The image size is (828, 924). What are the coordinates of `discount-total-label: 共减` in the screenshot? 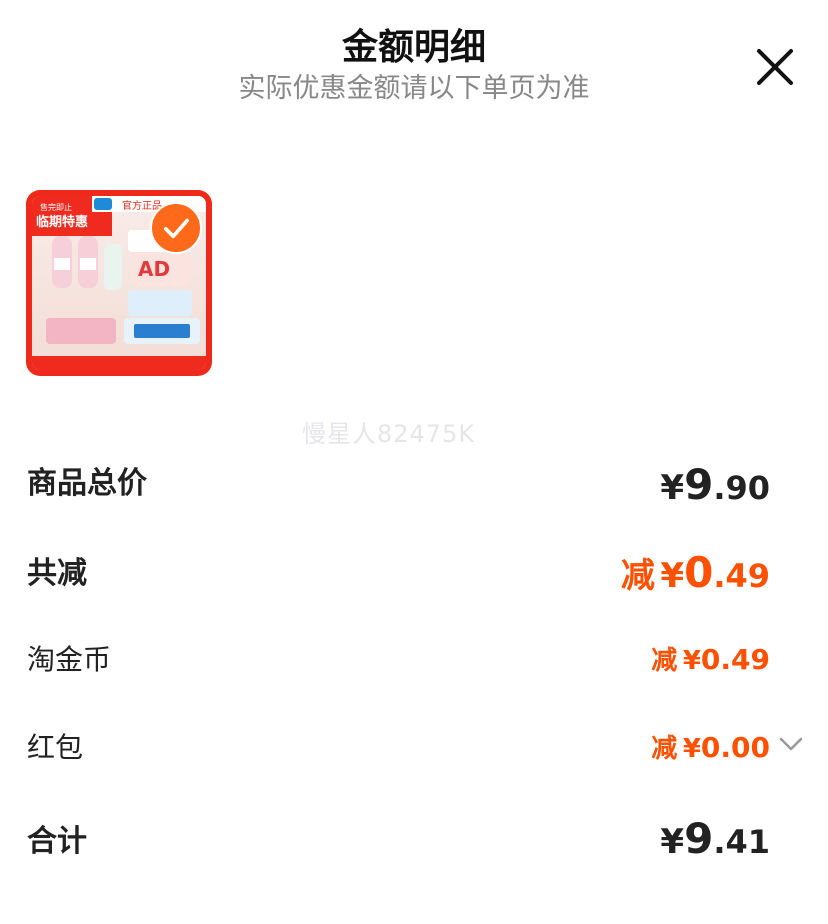 It's located at (57, 573).